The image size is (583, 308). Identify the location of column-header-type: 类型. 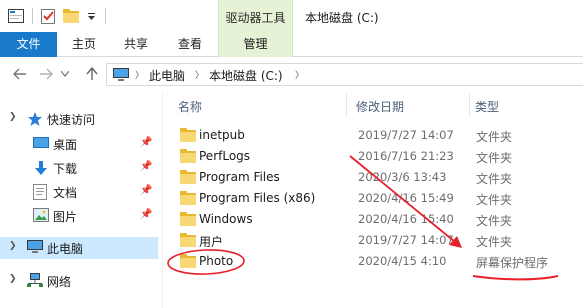
(487, 106).